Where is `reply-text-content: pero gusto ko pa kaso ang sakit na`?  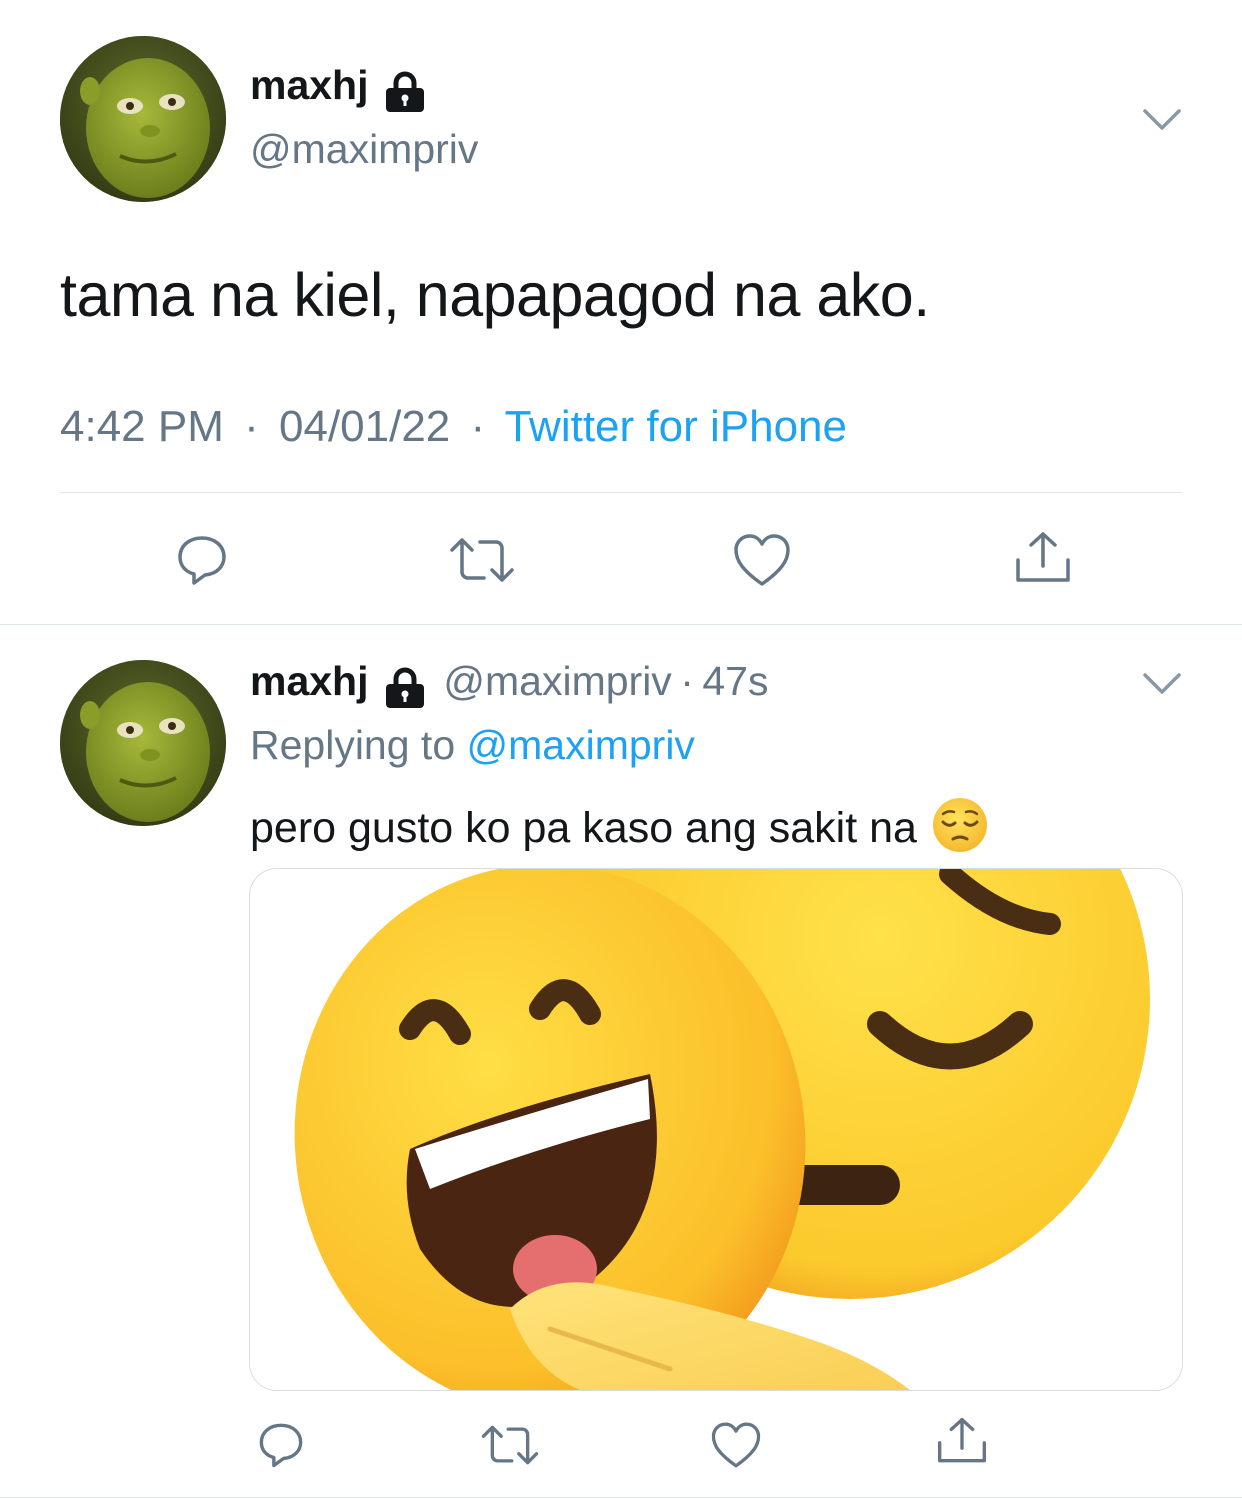
reply-text-content: pero gusto ko pa kaso ang sakit na is located at coordinates (583, 827).